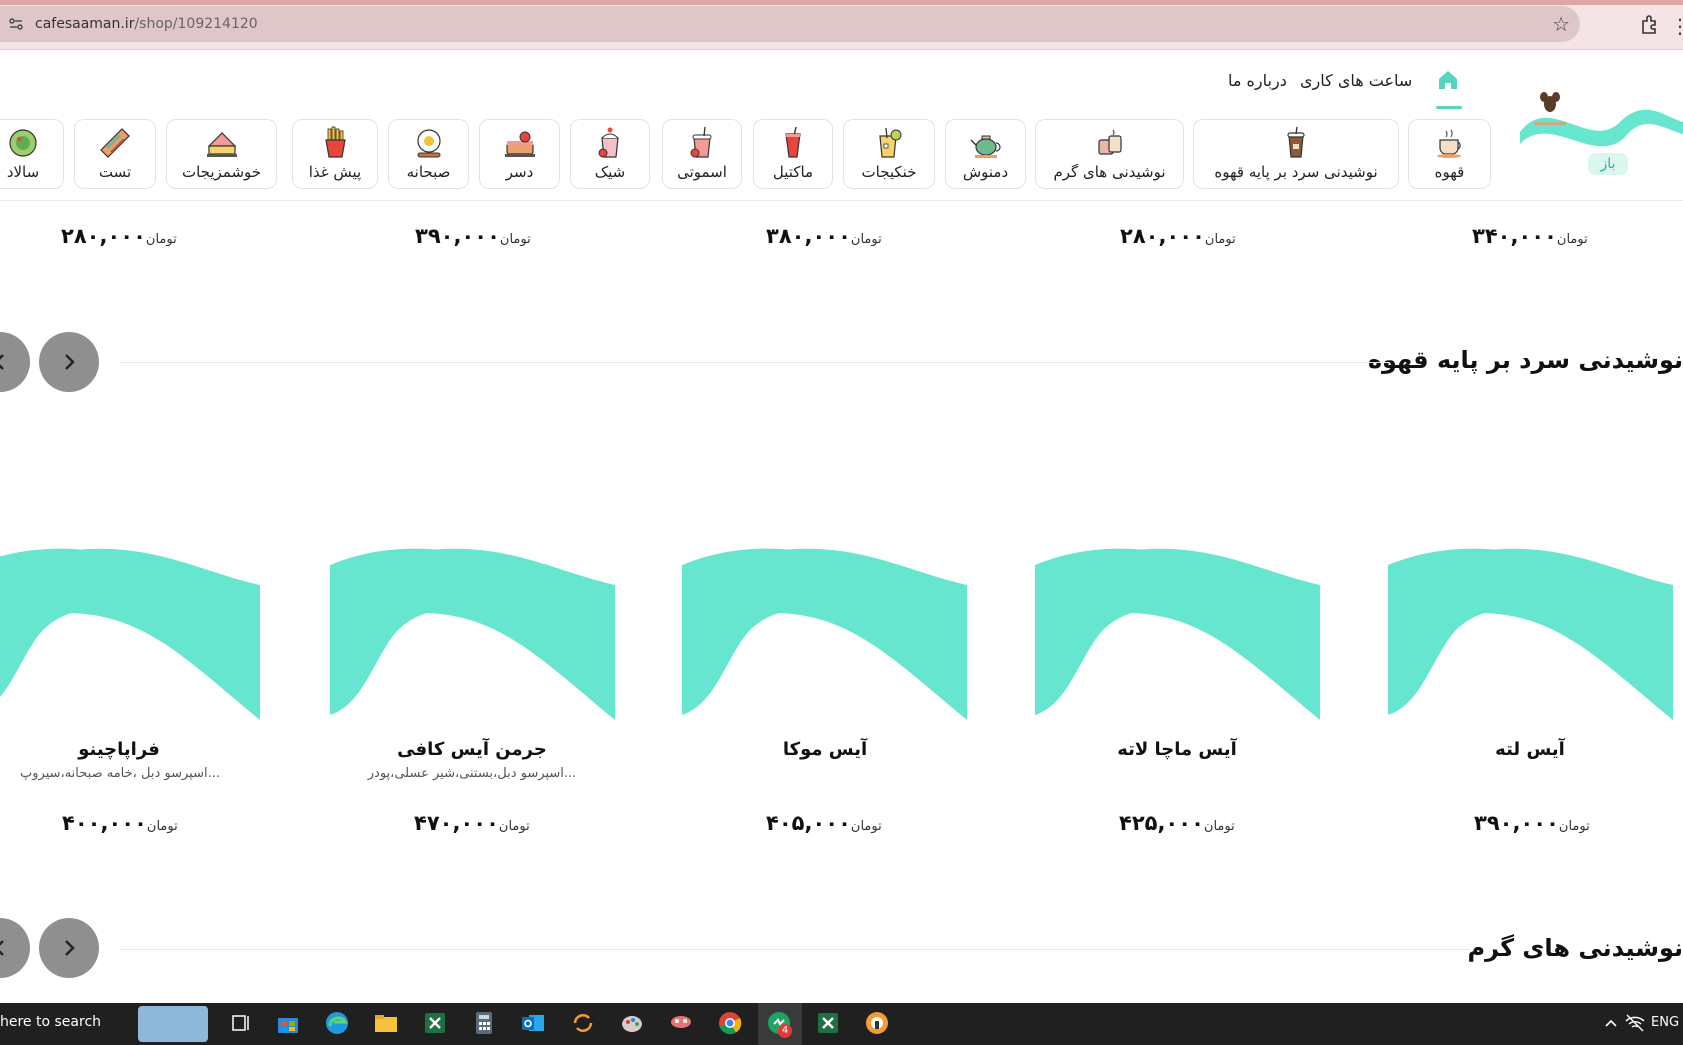 This screenshot has width=1683, height=1045. Describe the element at coordinates (115, 172) in the screenshot. I see `category-label: تست` at that location.